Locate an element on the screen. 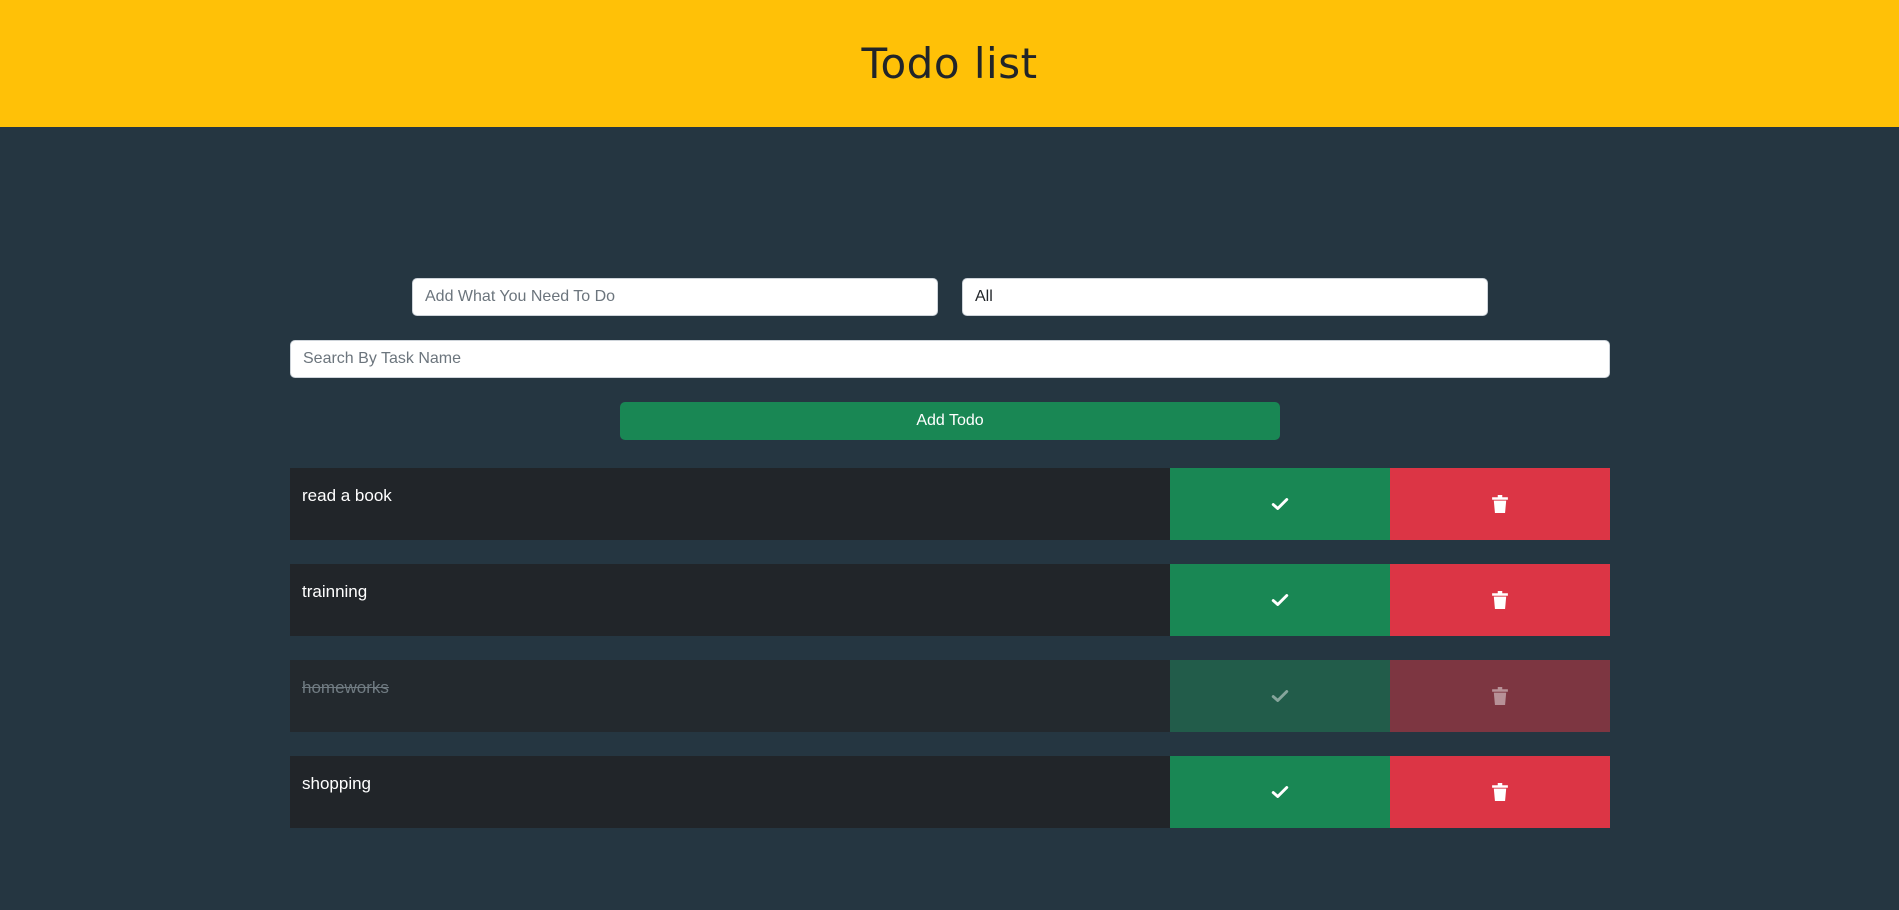  todo-input: Add What You Need To Do is located at coordinates (675, 297).